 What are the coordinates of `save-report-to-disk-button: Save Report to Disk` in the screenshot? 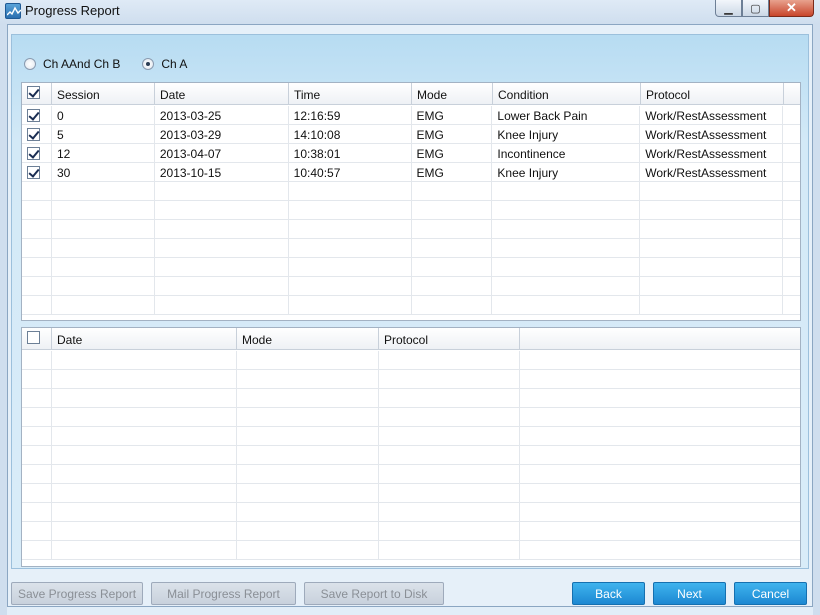 It's located at (374, 593).